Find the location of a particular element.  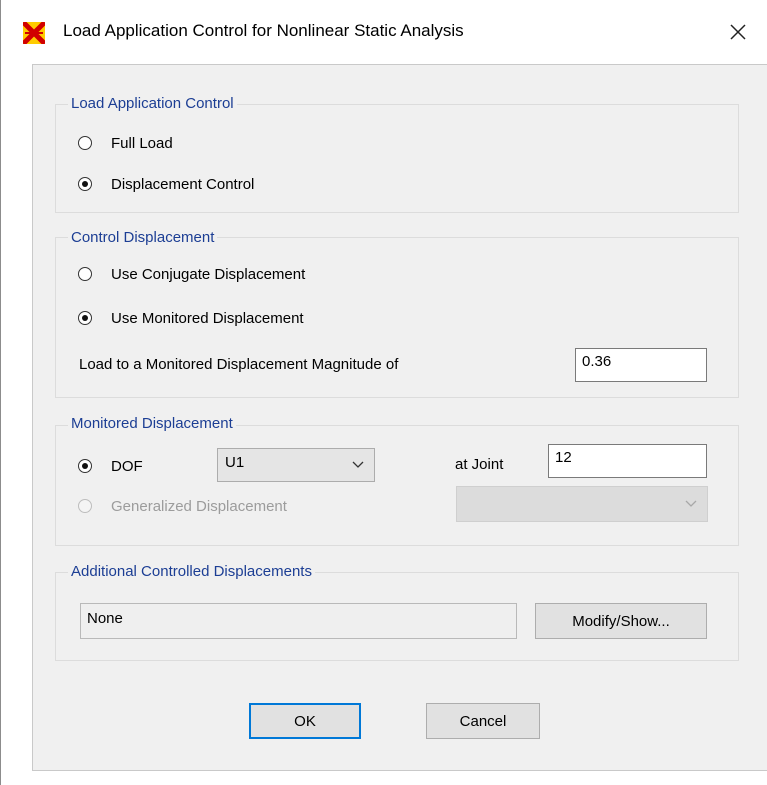

ok-button: OK is located at coordinates (305, 721).